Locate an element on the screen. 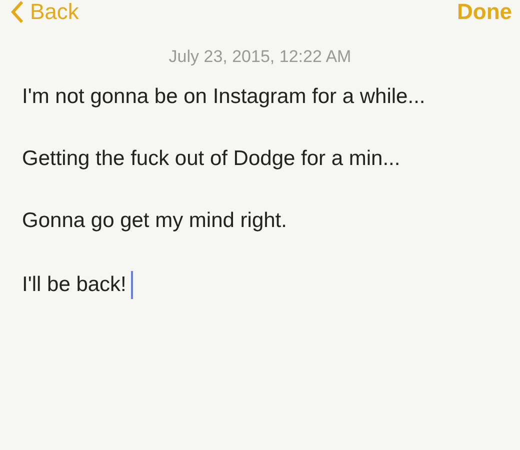 The height and width of the screenshot is (450, 520). chevron-left-icon is located at coordinates (17, 12).